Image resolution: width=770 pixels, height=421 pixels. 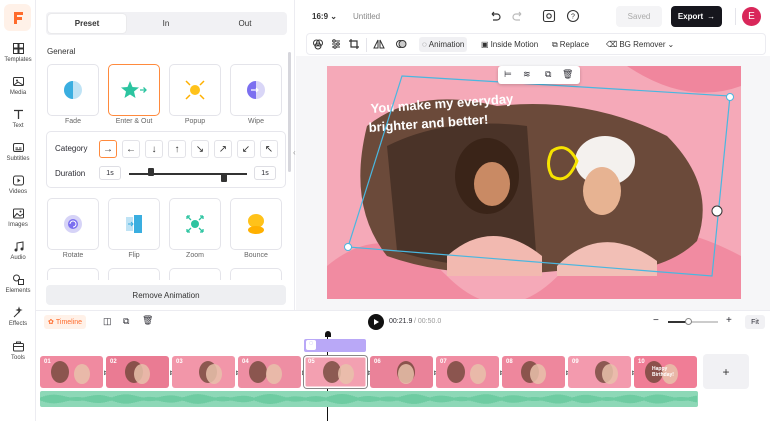 What do you see at coordinates (599, 372) in the screenshot?
I see `timeline-clip: 09` at bounding box center [599, 372].